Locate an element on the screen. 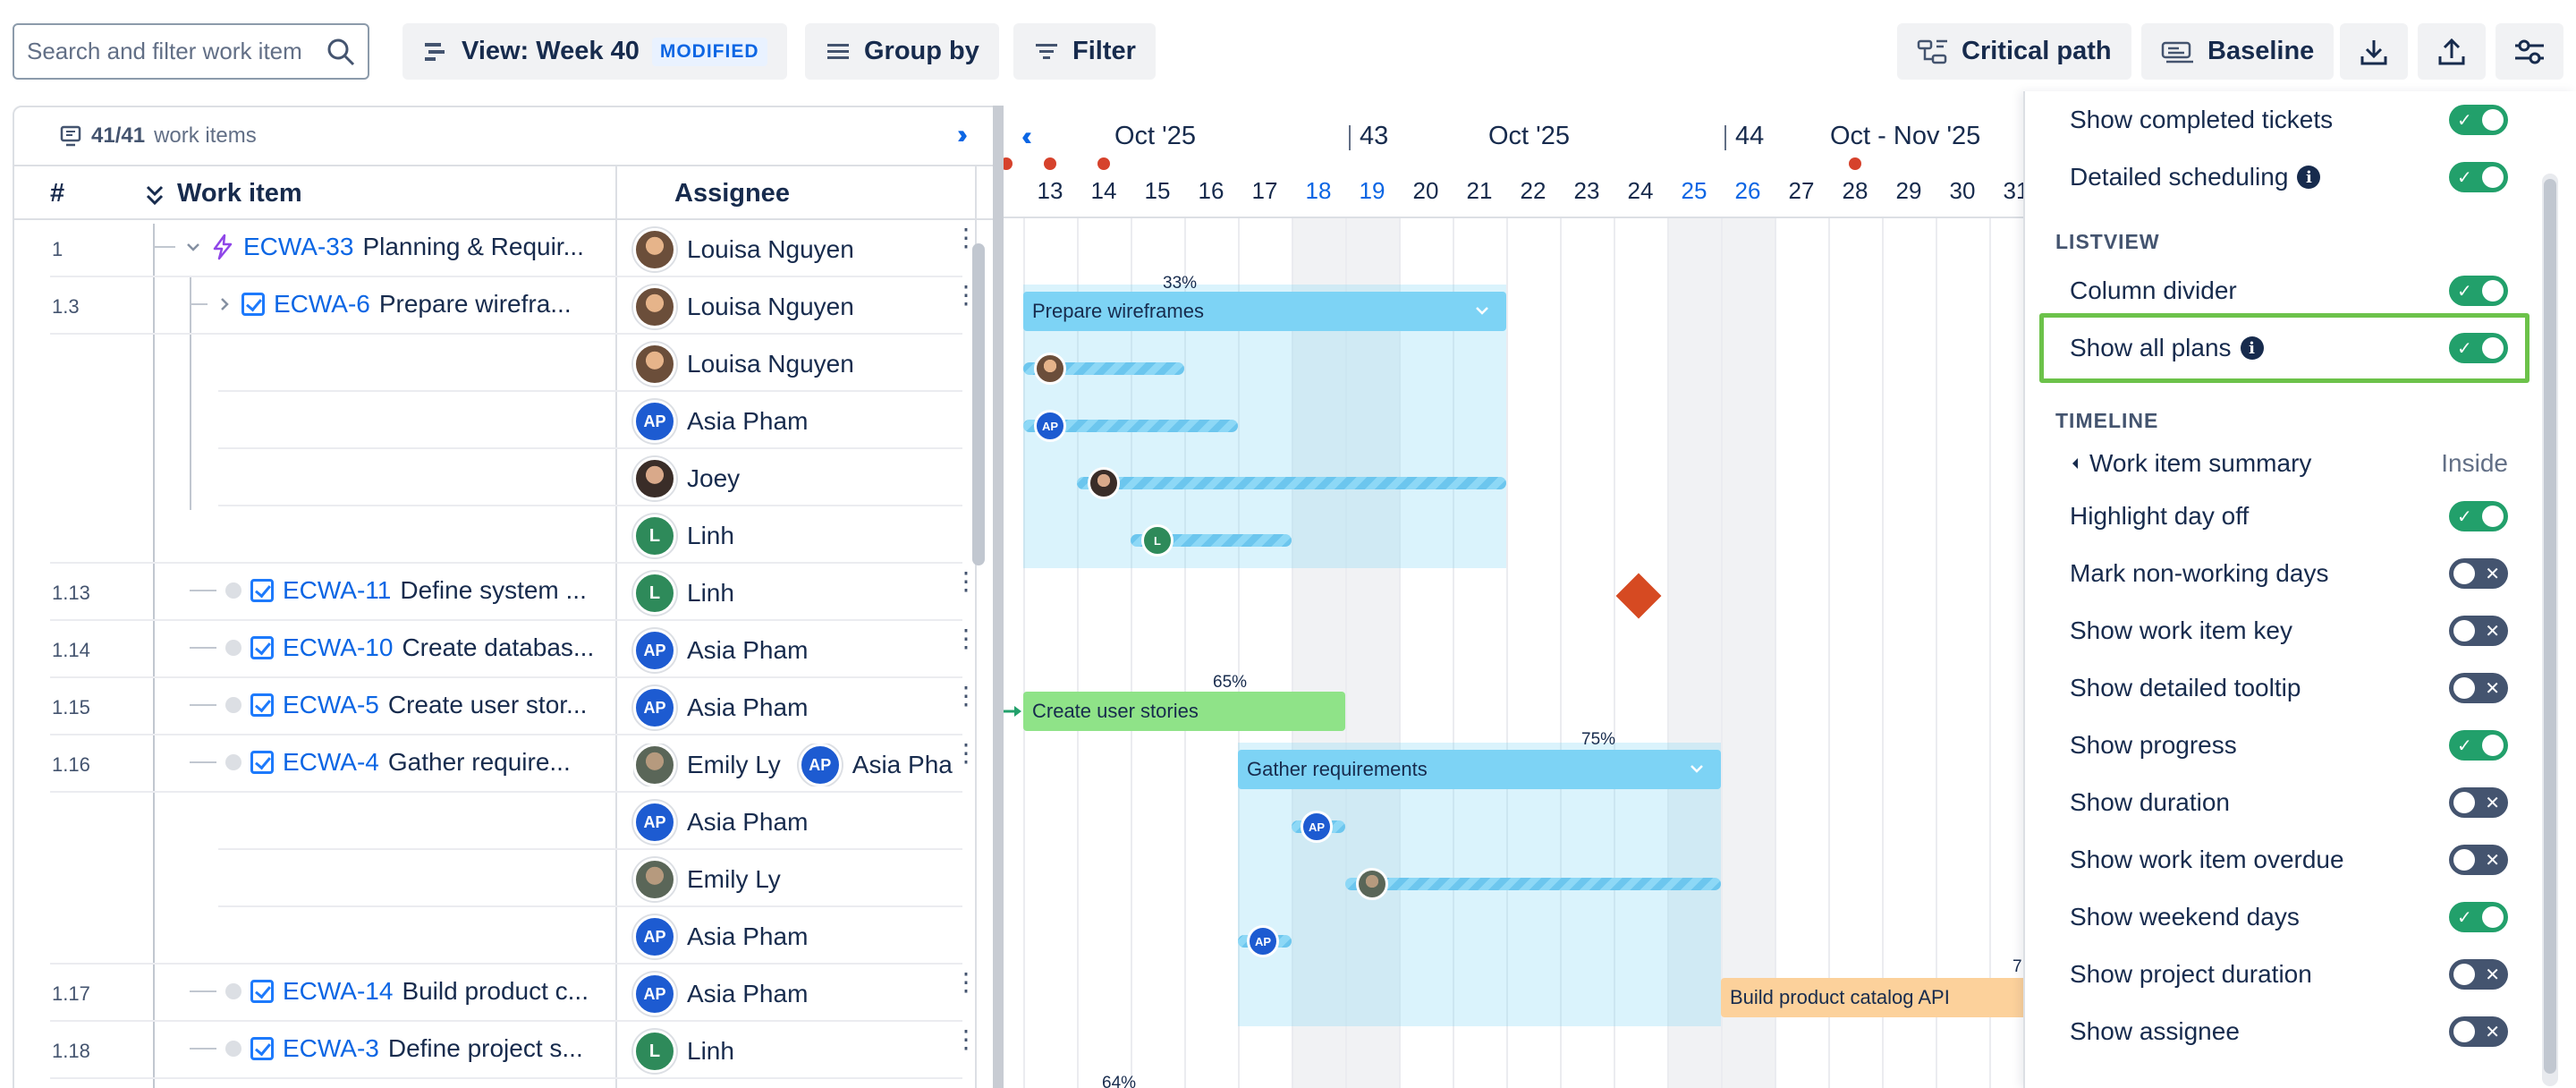 Image resolution: width=2576 pixels, height=1088 pixels. list-scrollbar is located at coordinates (978, 404).